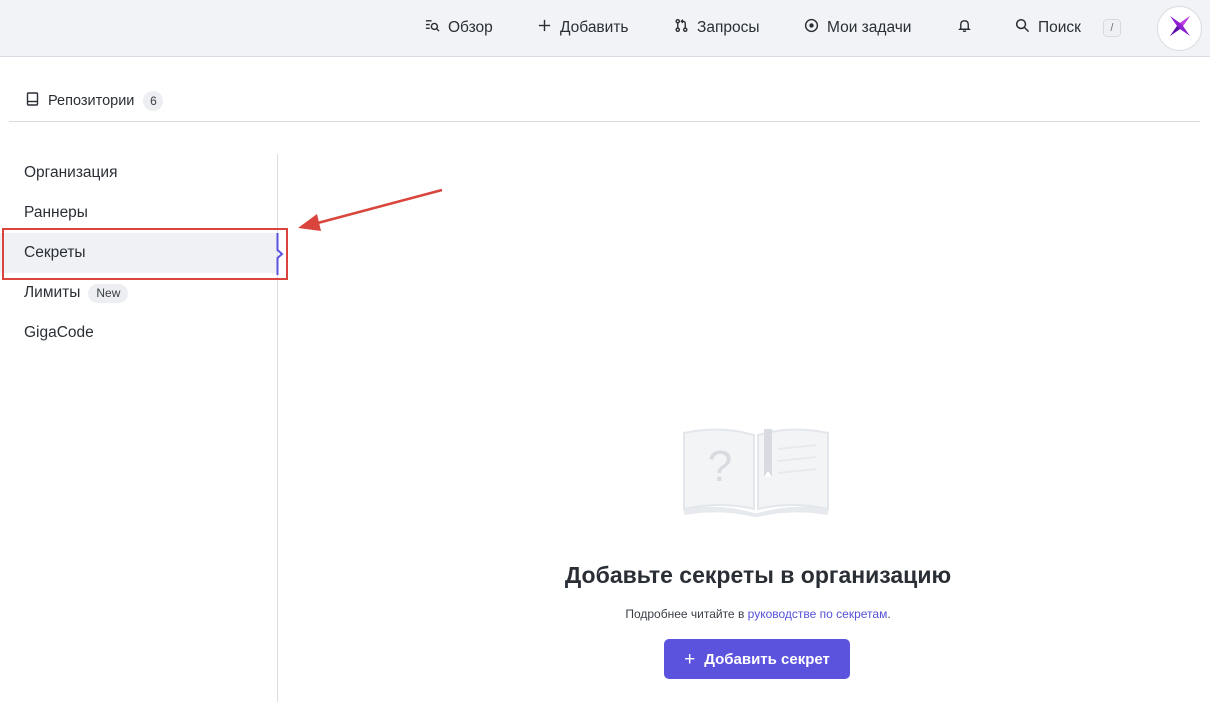 The width and height of the screenshot is (1210, 702). I want to click on pull-request-icon, so click(681, 28).